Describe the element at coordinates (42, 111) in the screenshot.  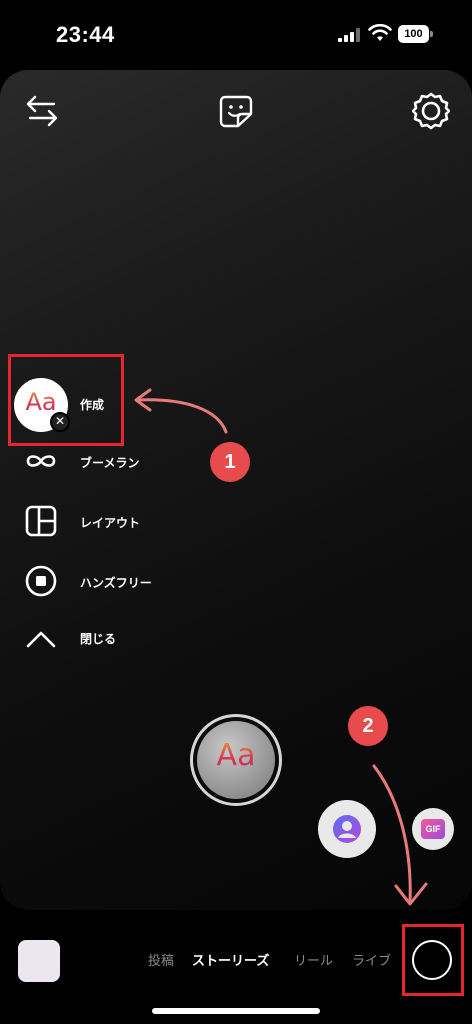
I see `swap-icon` at that location.